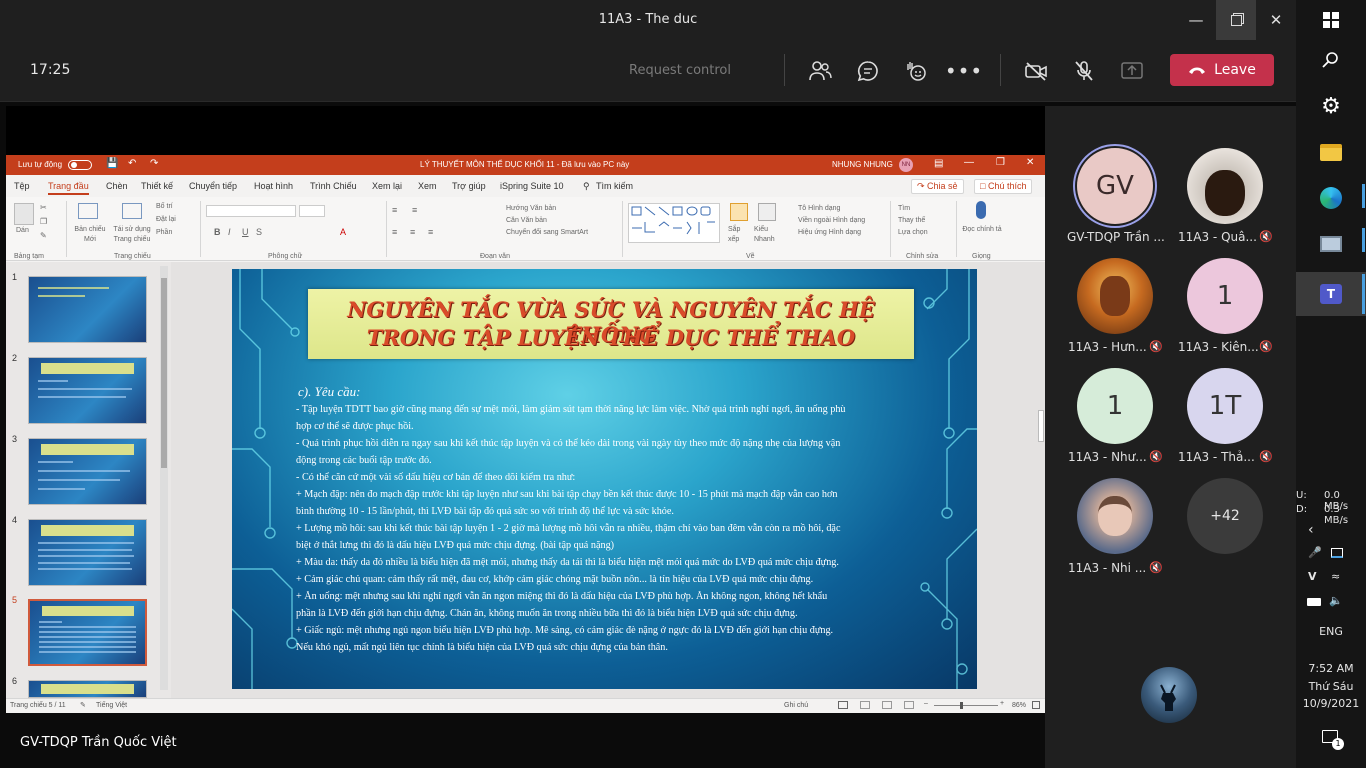  I want to click on battery-icon, so click(1314, 602).